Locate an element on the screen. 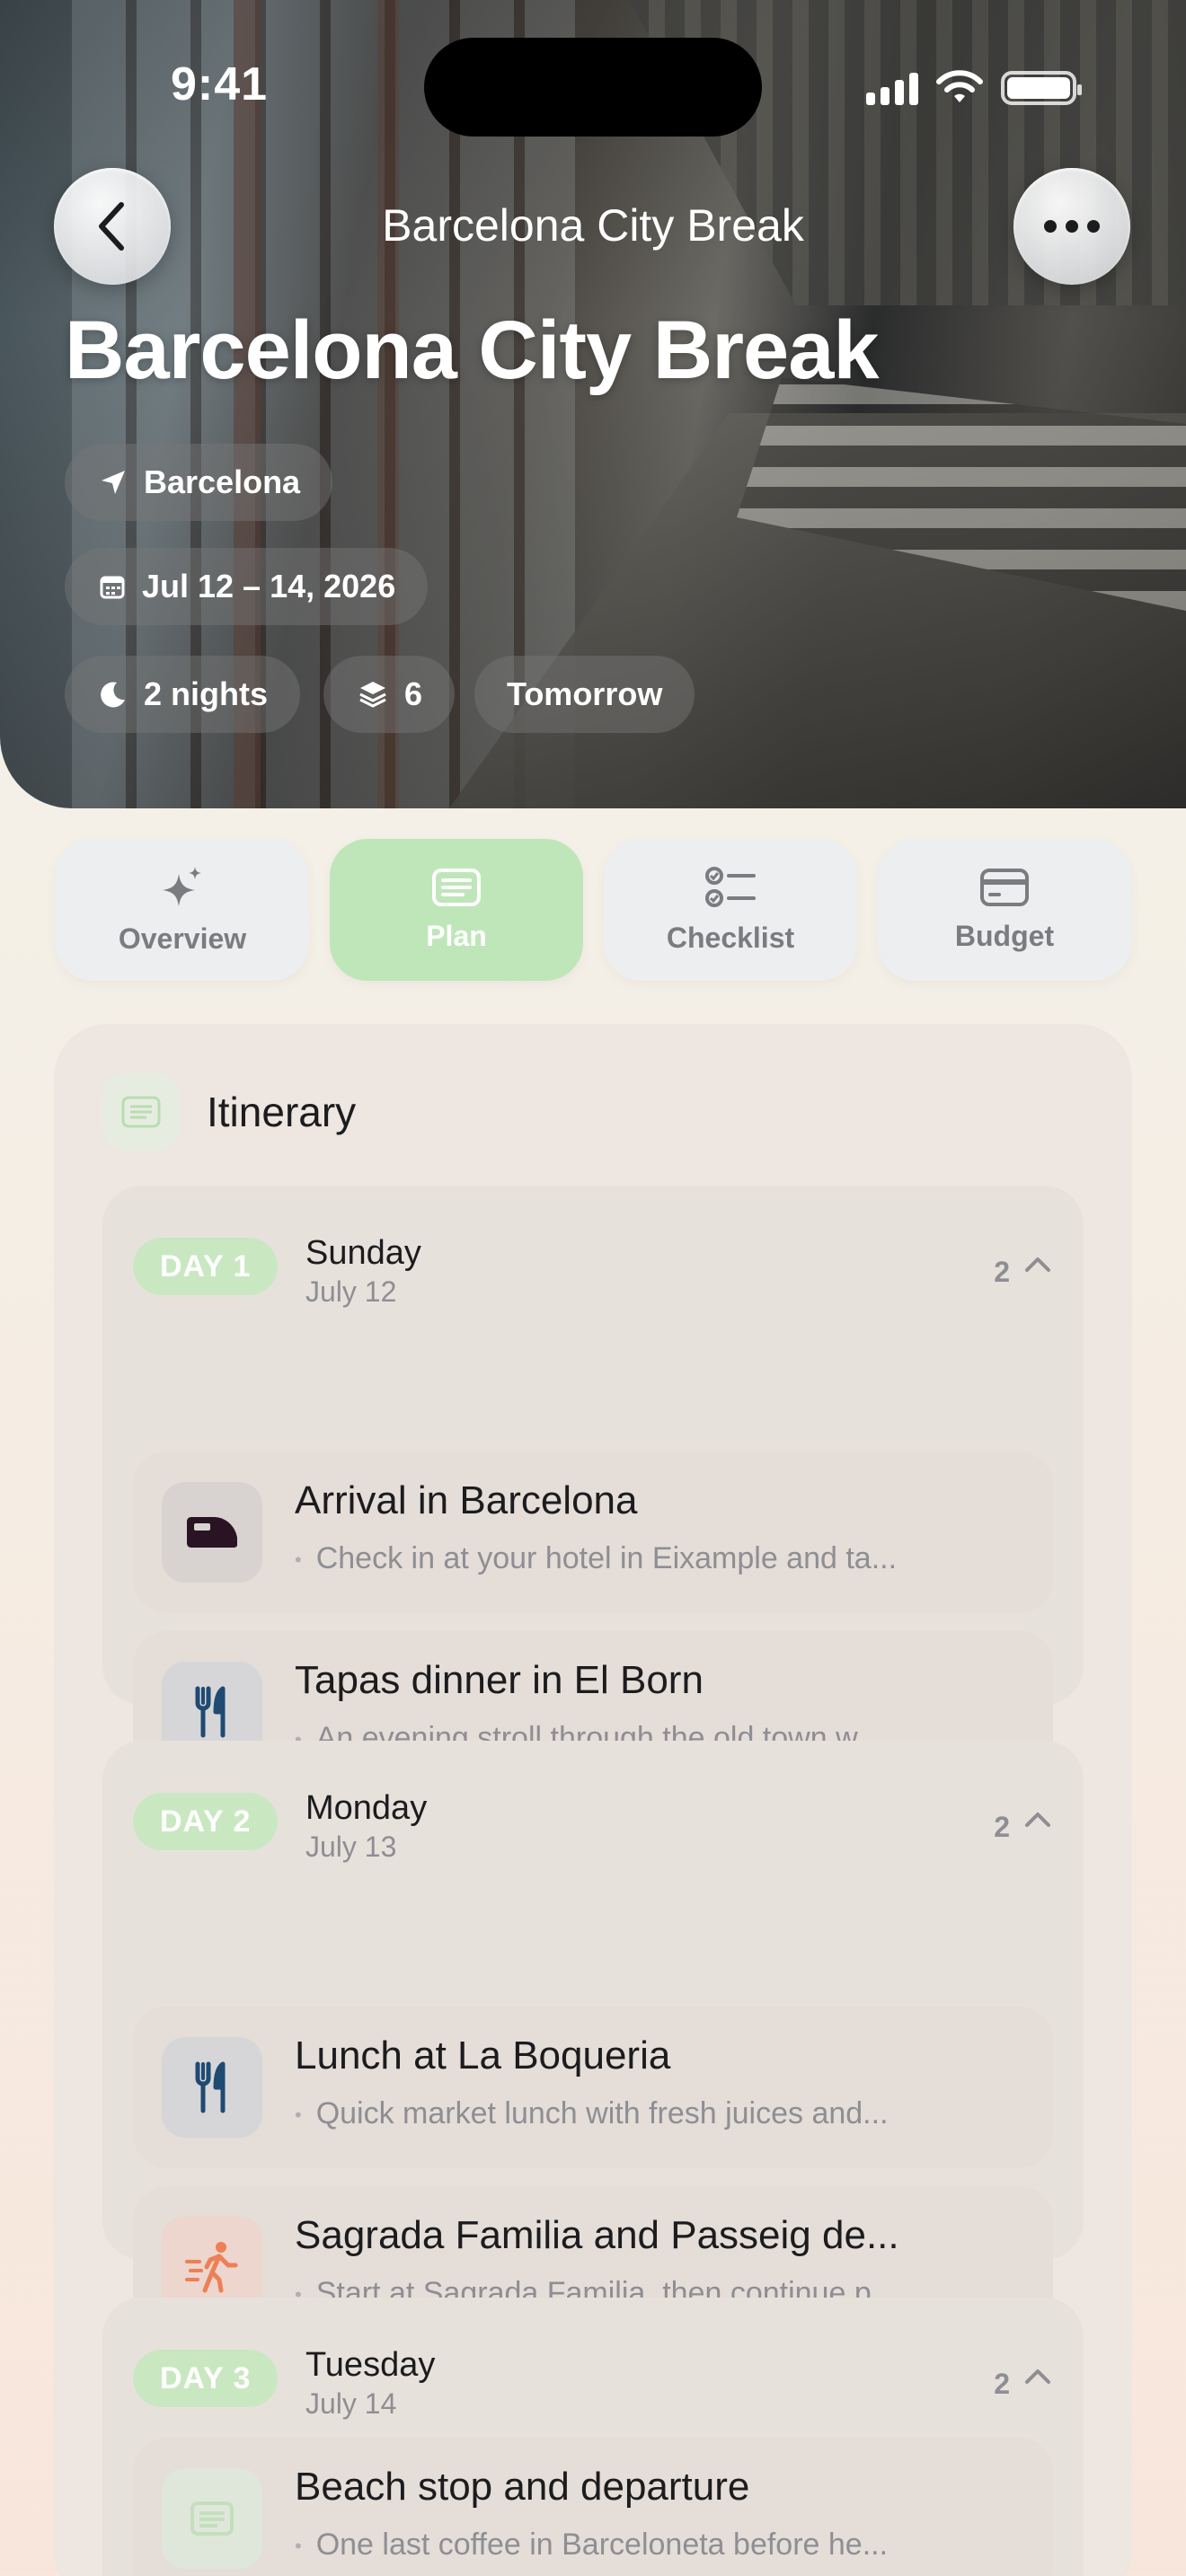 The height and width of the screenshot is (2576, 1186). countdown-label: Tomorrow is located at coordinates (585, 693).